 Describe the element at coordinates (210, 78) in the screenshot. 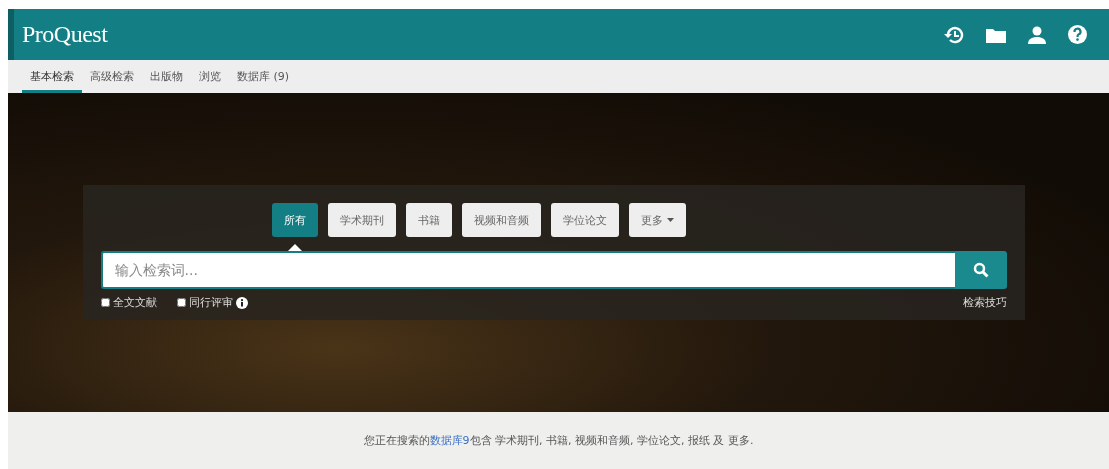

I see `nav-tab: 浏览` at that location.